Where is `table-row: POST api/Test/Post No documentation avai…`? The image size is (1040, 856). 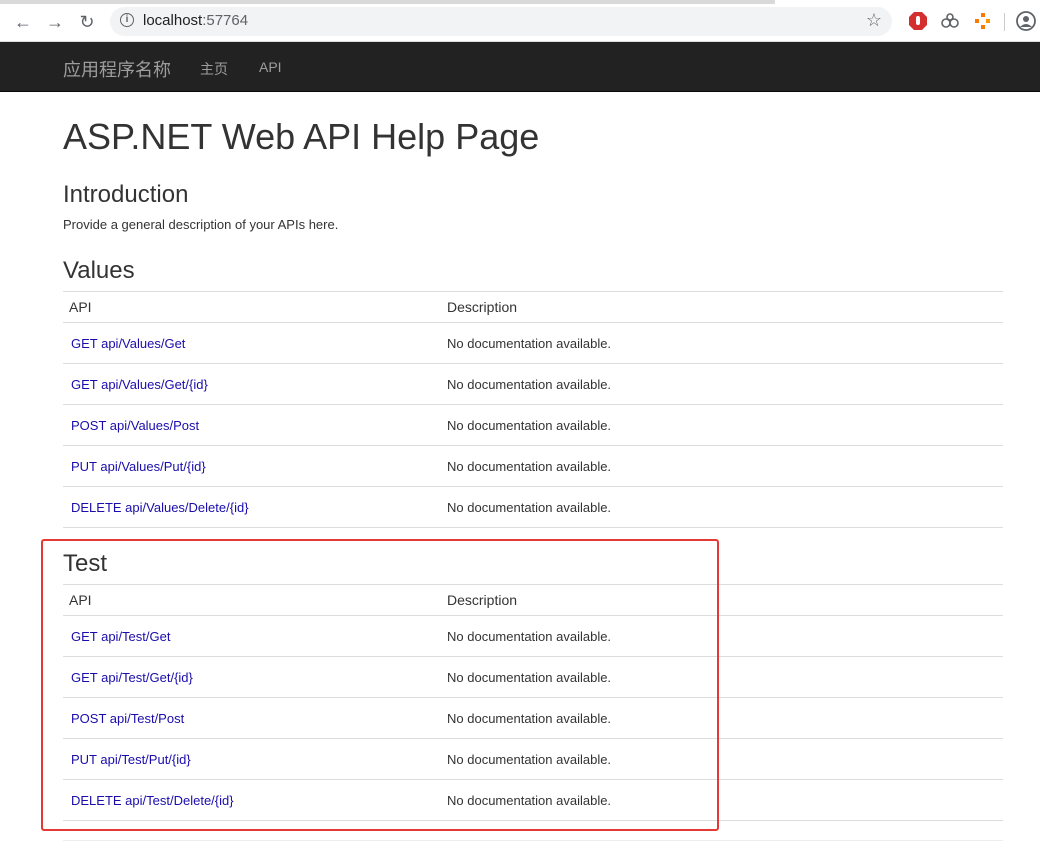
table-row: POST api/Test/Post No documentation avai… is located at coordinates (533, 718).